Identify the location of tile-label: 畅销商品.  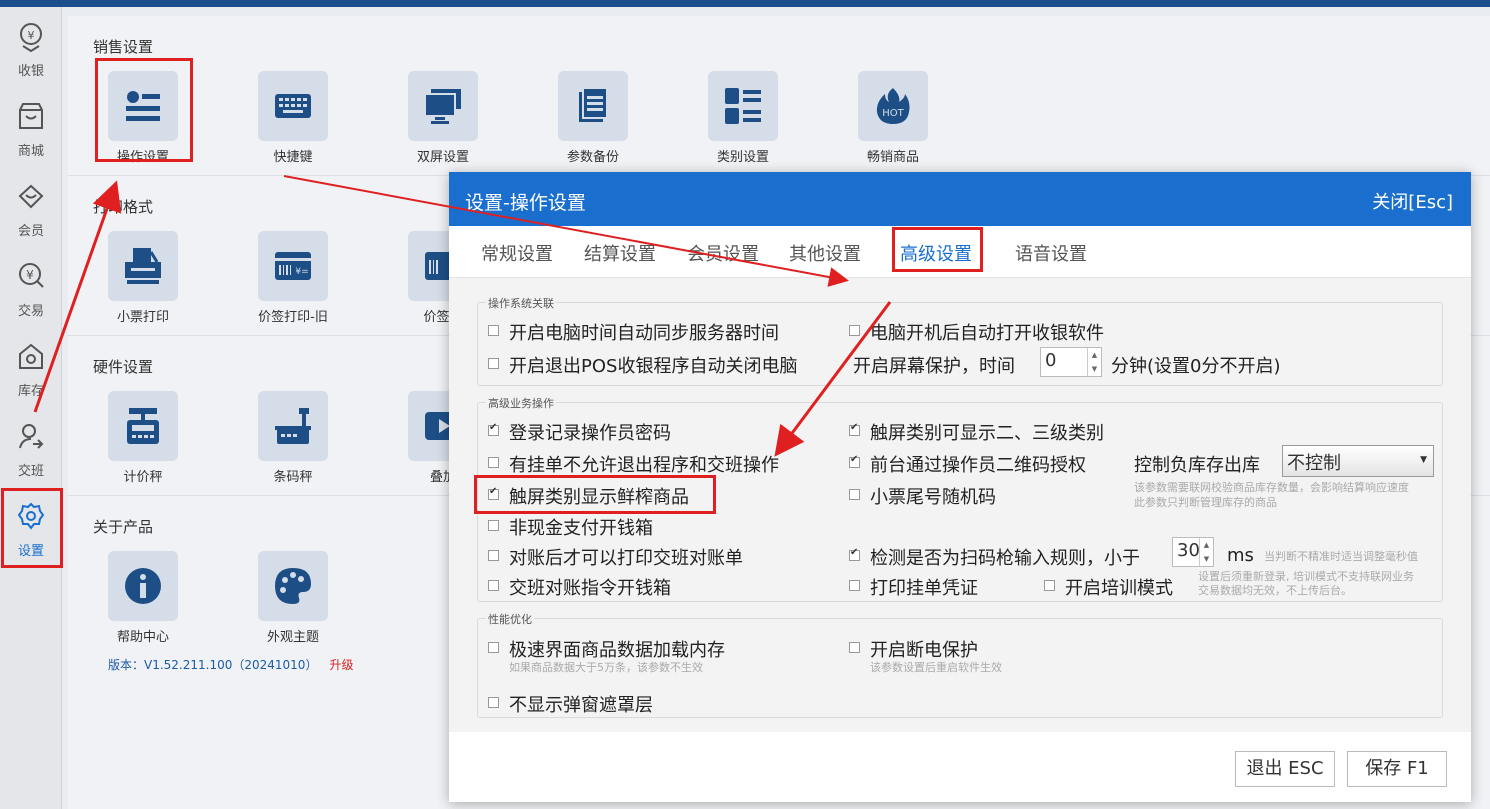
(892, 157).